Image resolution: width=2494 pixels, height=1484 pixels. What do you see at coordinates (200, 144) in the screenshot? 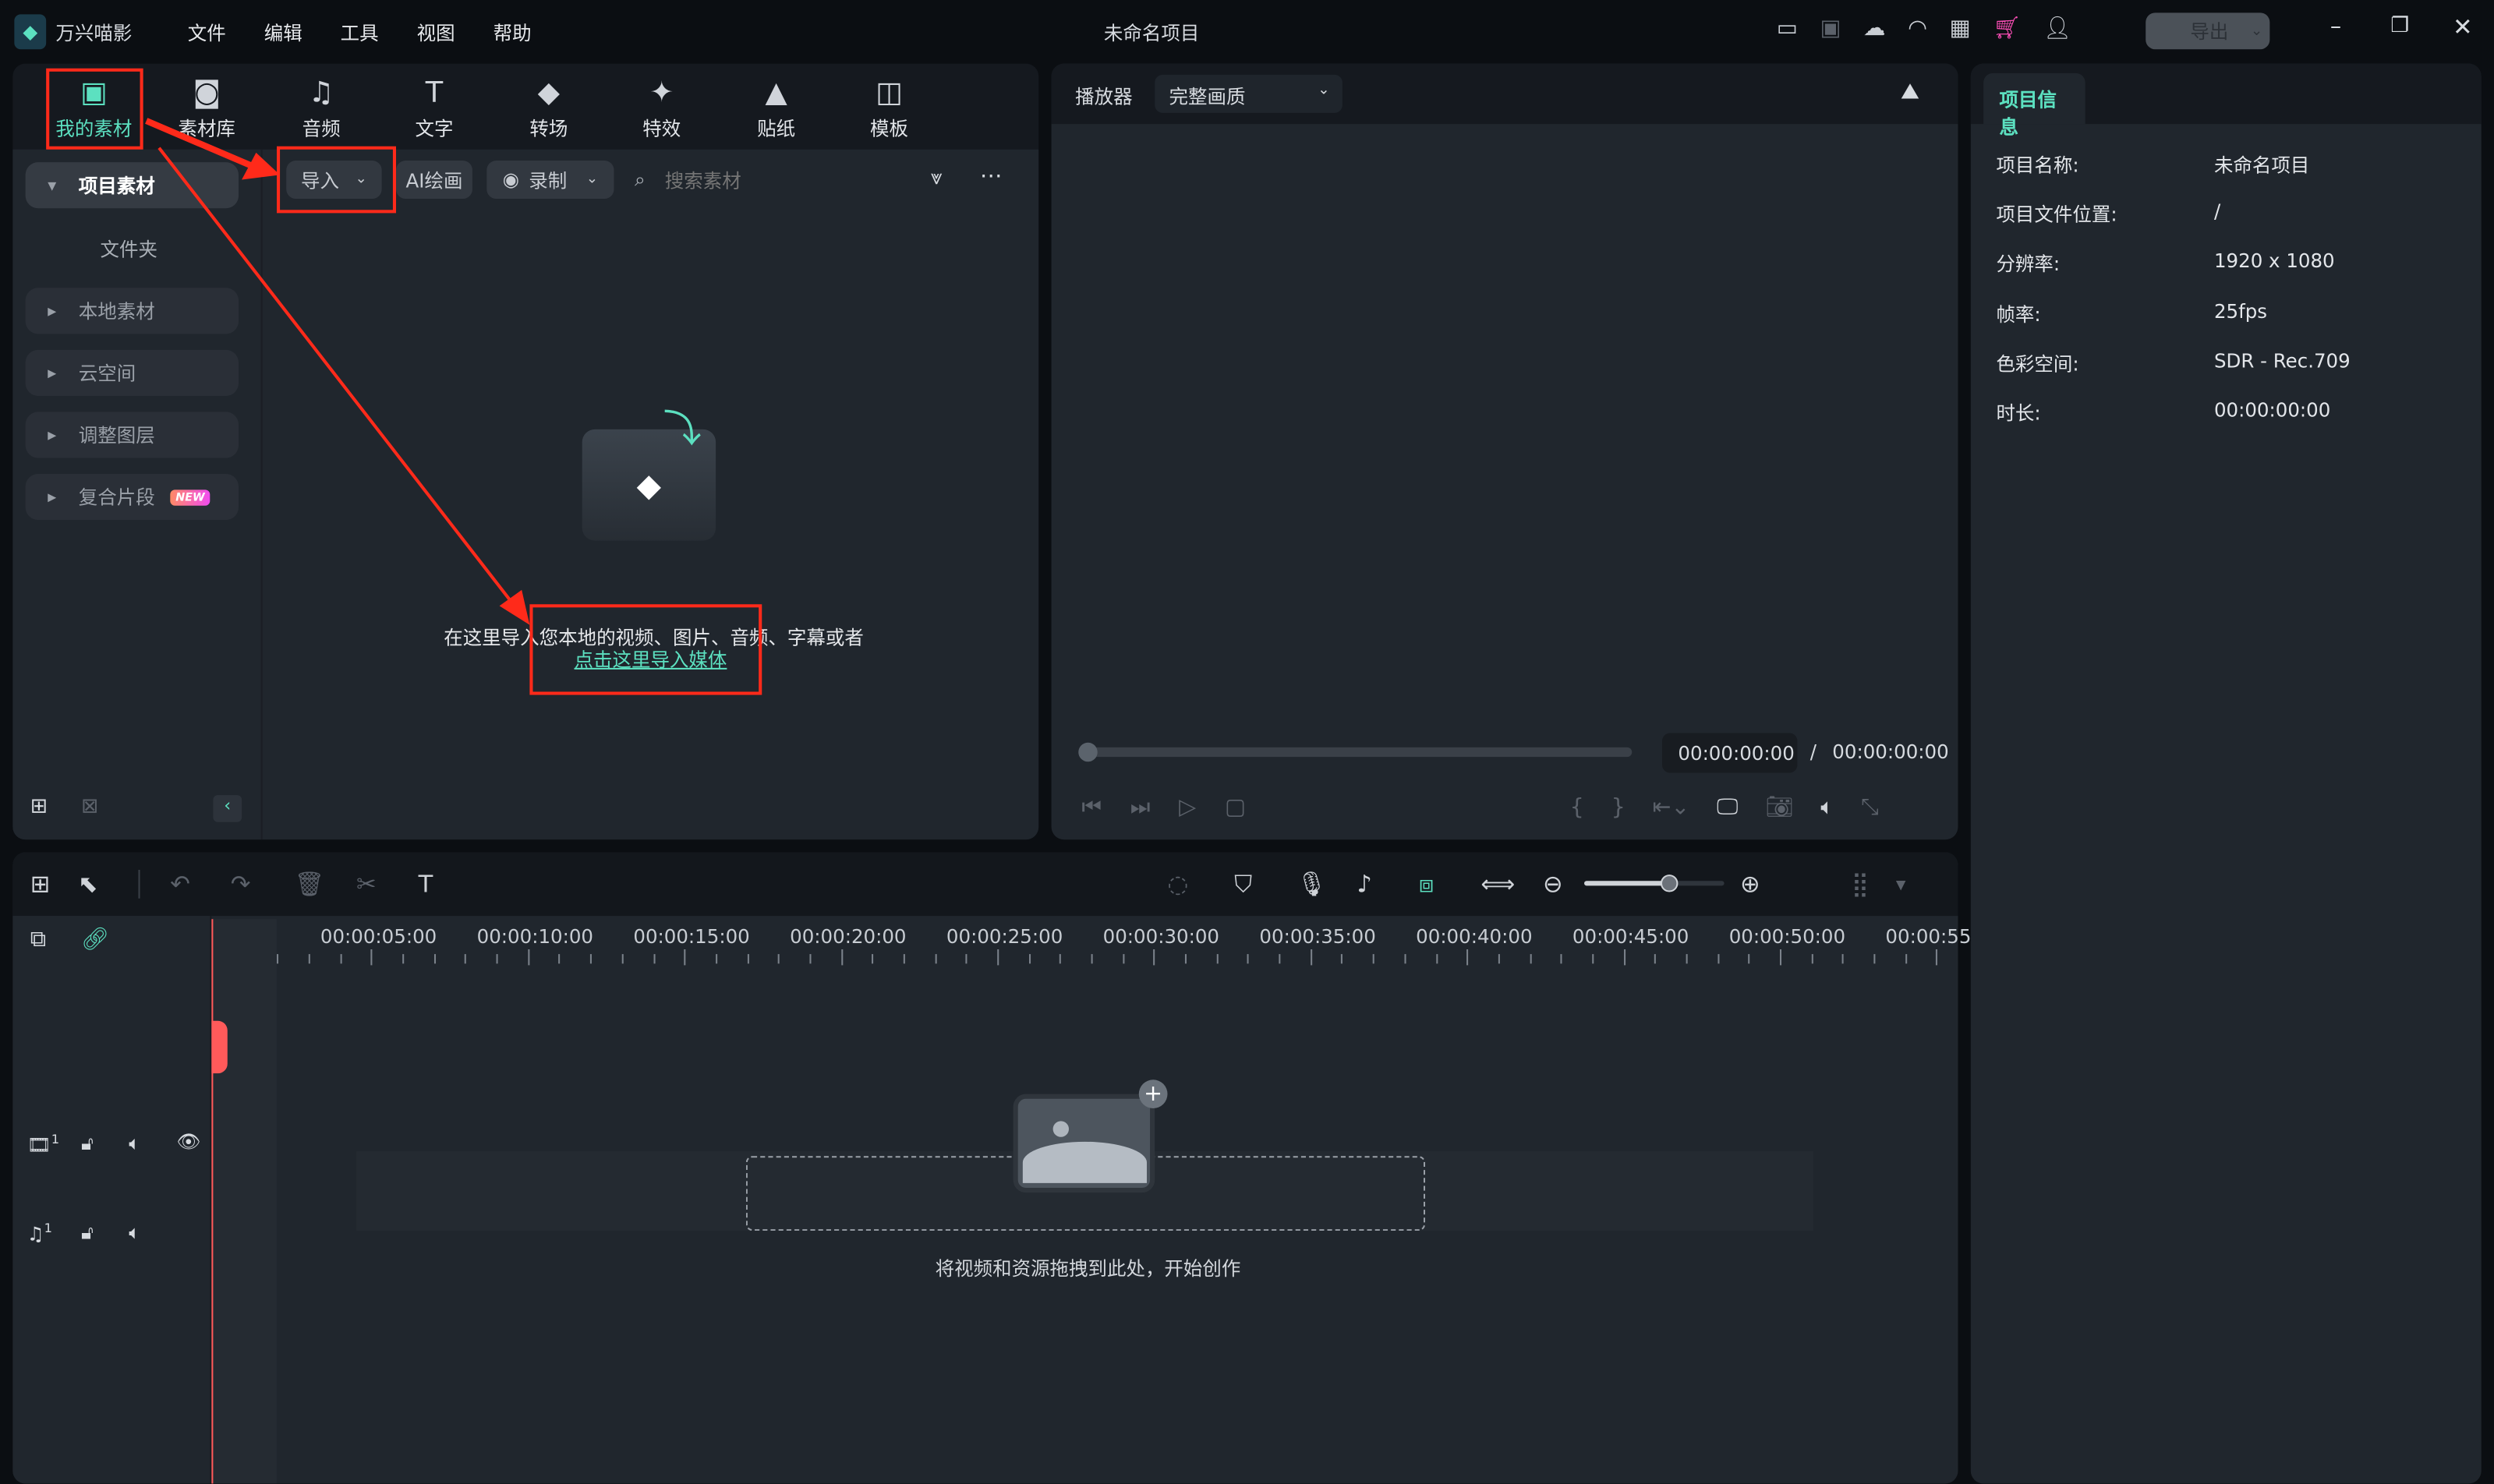
I see `annotation-arrow-to-import` at bounding box center [200, 144].